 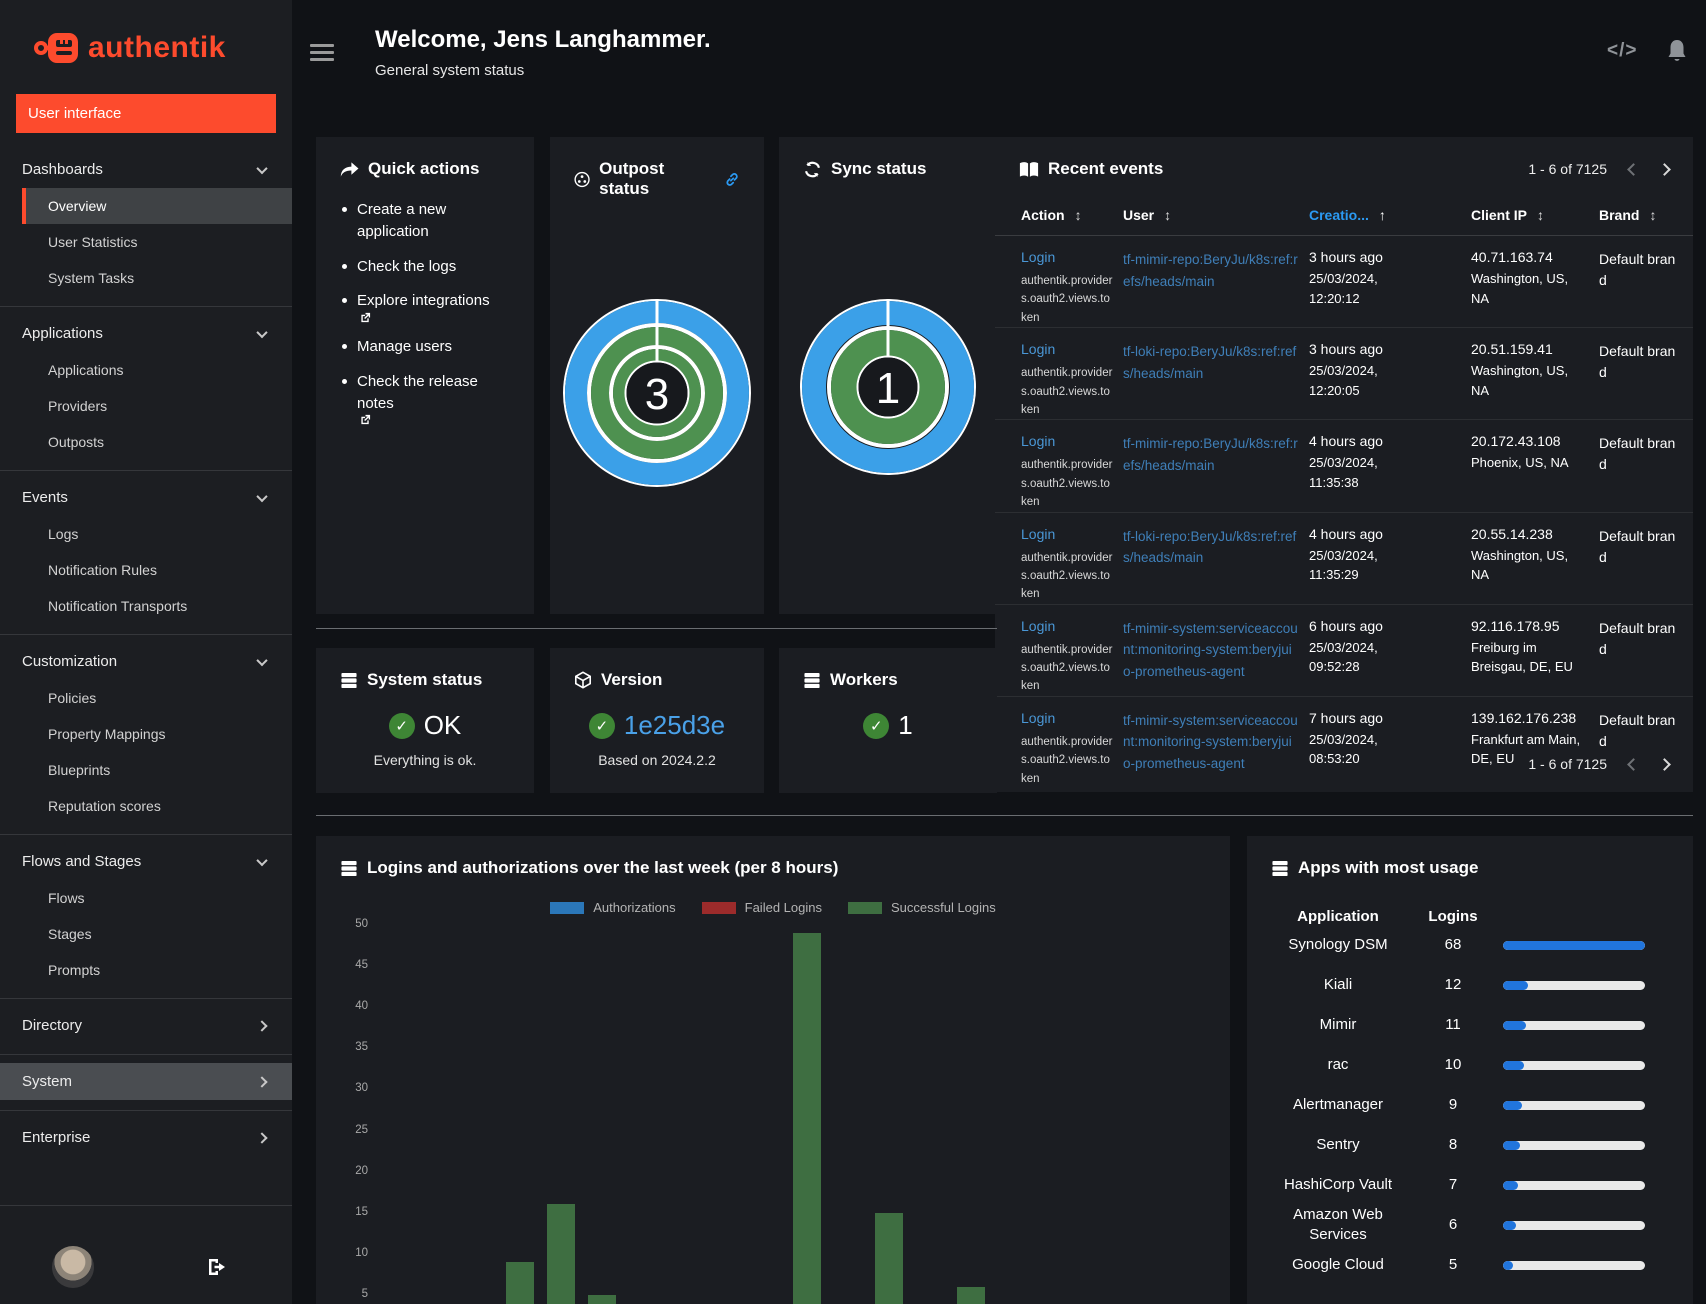 What do you see at coordinates (1067, 215) in the screenshot?
I see `column-header-action: Action ↕` at bounding box center [1067, 215].